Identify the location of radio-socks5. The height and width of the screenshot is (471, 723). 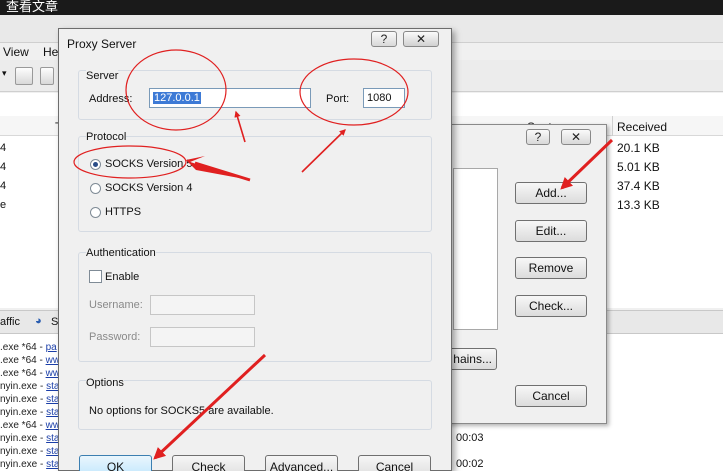
(95, 164).